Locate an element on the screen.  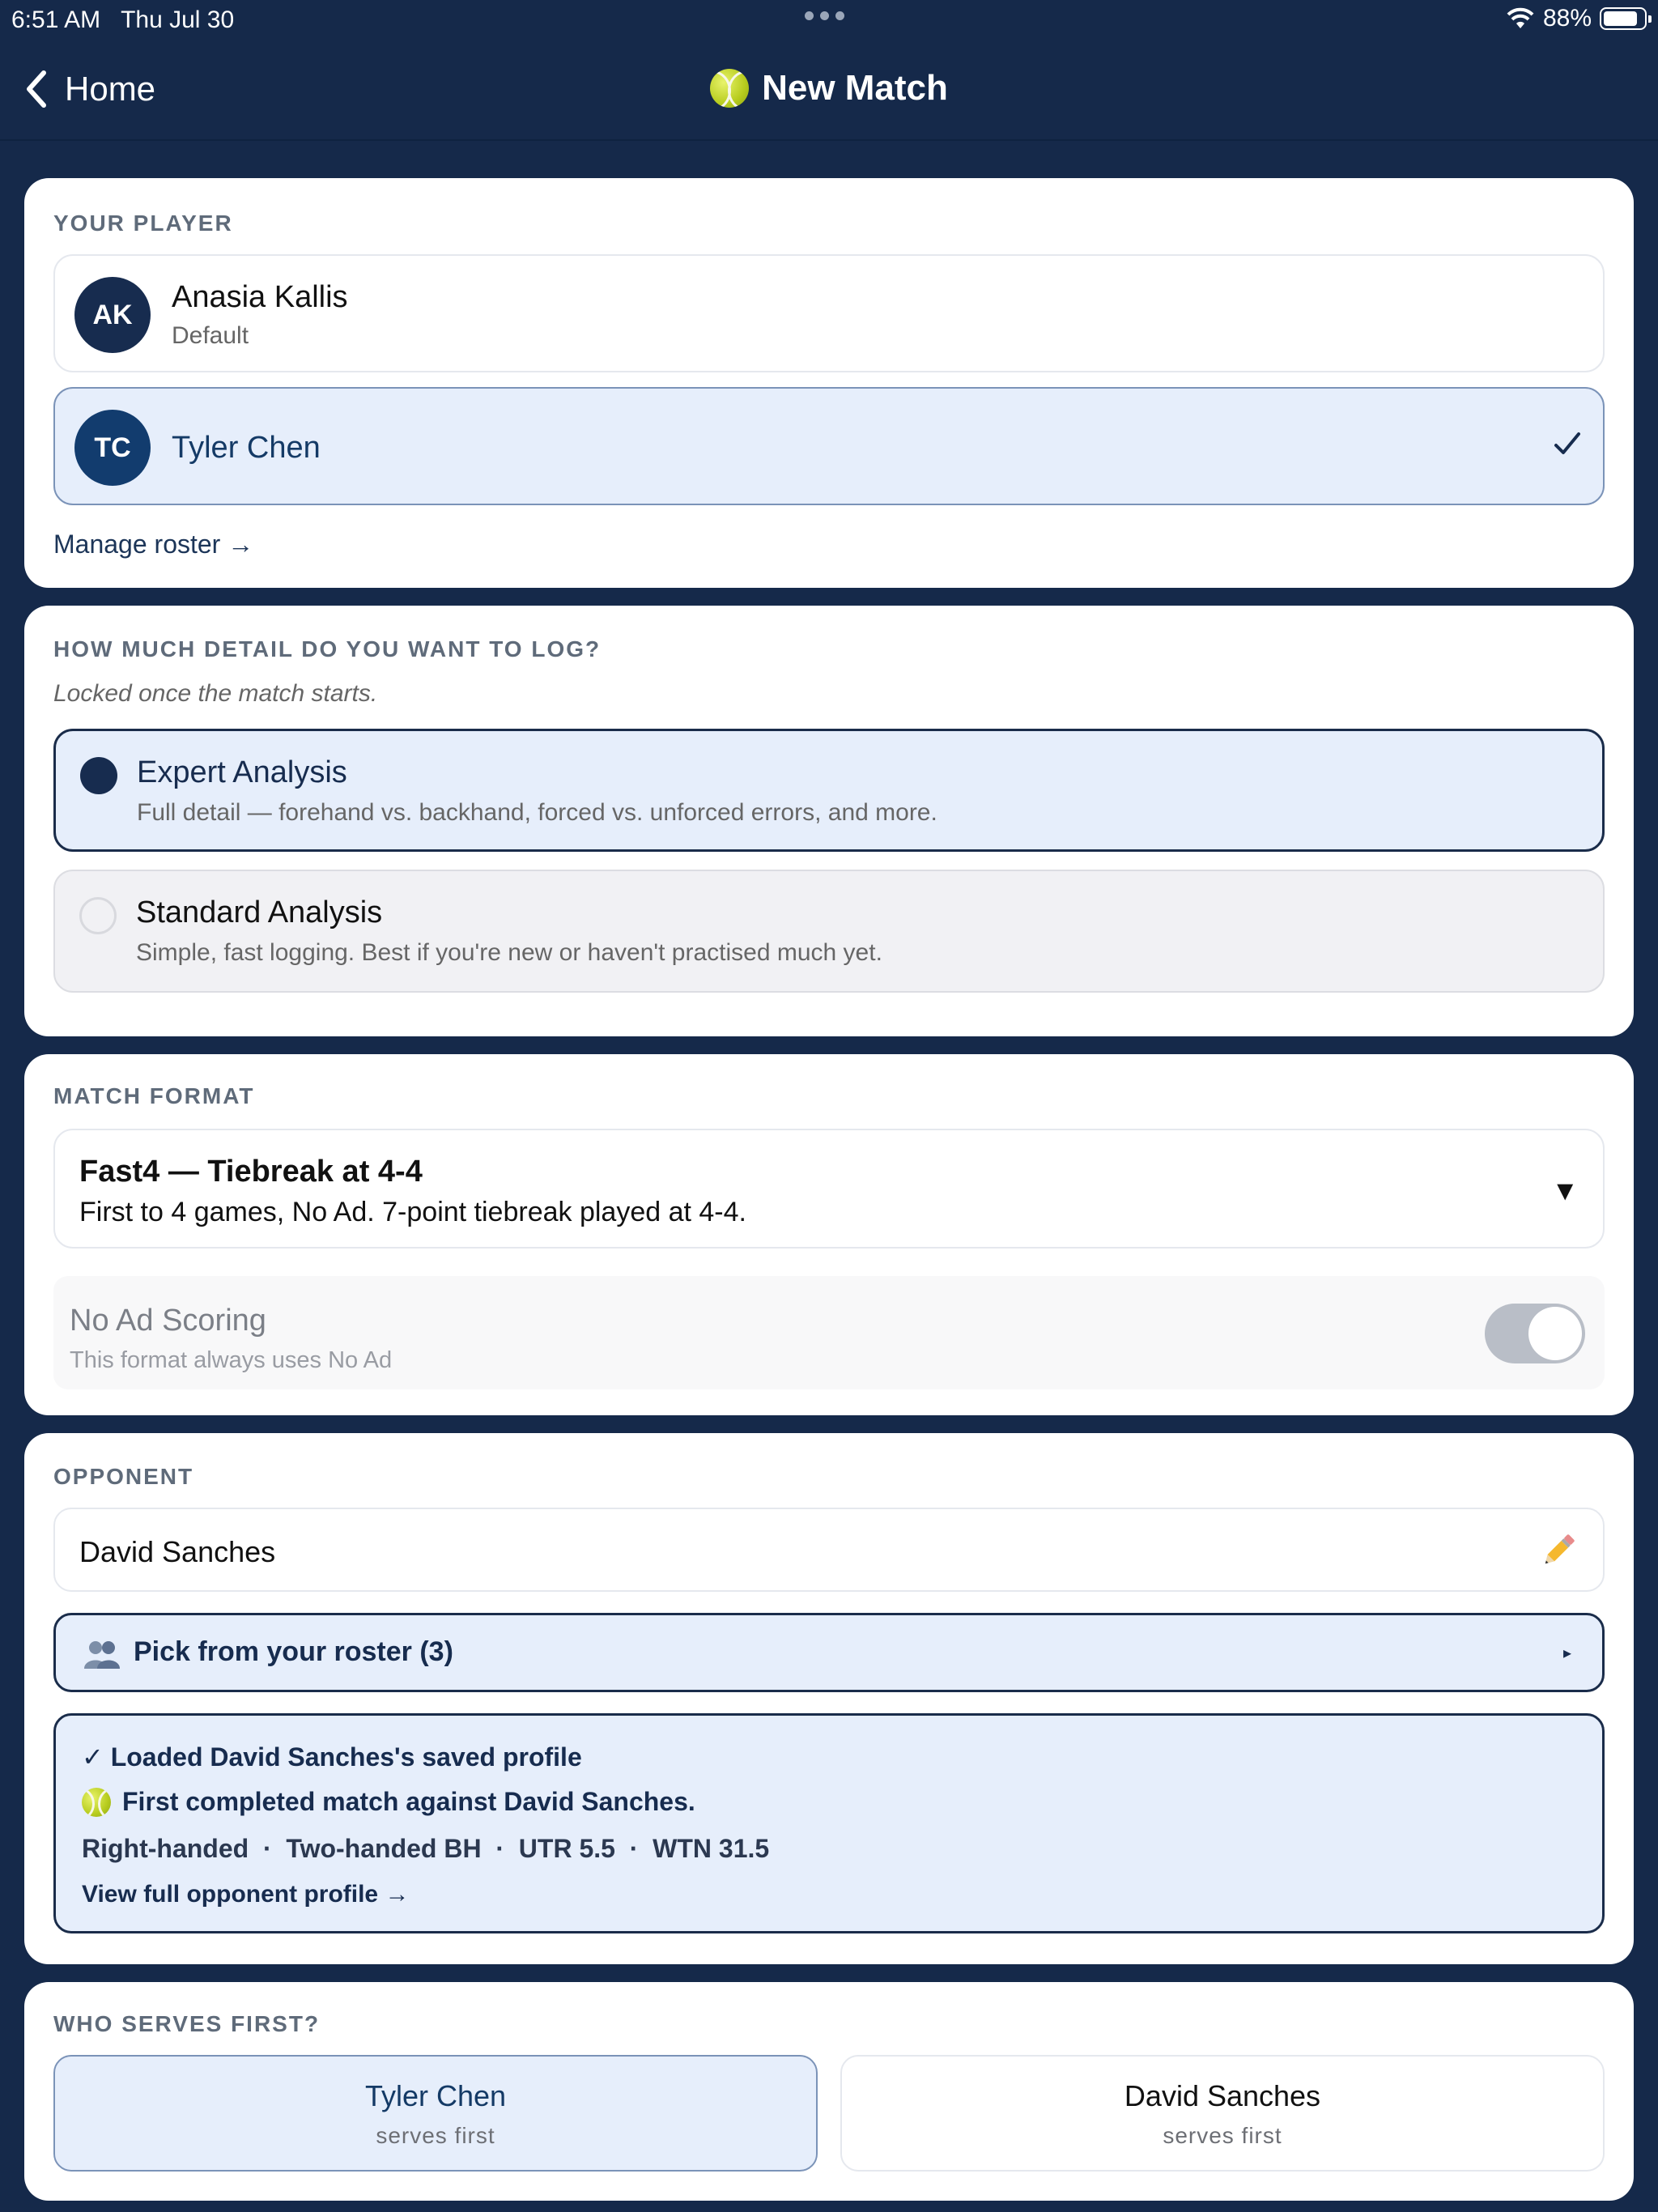
radio-unselected-icon is located at coordinates (98, 916).